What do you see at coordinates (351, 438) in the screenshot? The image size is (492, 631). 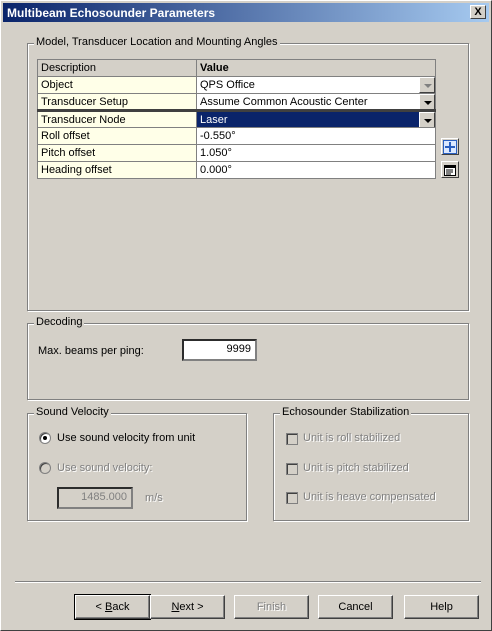 I see `roll-stabilized-label: Unit is roll stabilized` at bounding box center [351, 438].